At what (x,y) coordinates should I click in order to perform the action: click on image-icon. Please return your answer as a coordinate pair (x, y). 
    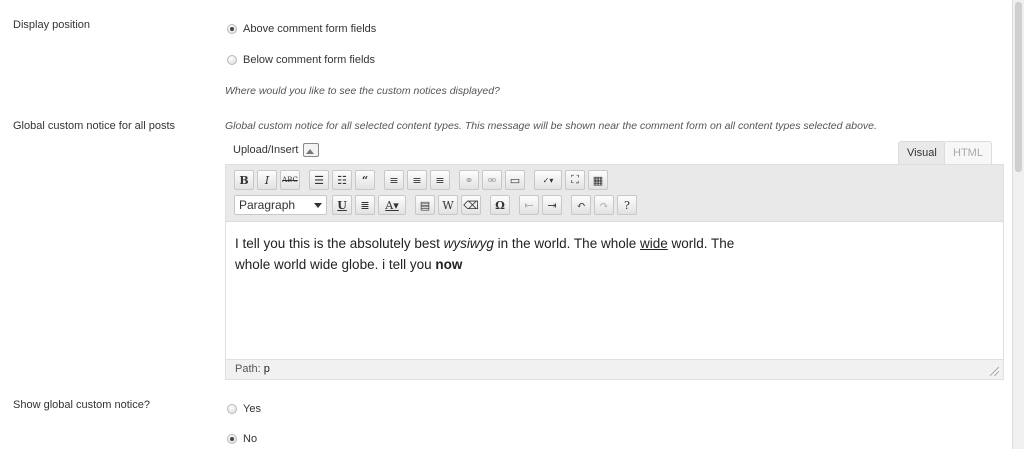
    Looking at the image, I should click on (311, 150).